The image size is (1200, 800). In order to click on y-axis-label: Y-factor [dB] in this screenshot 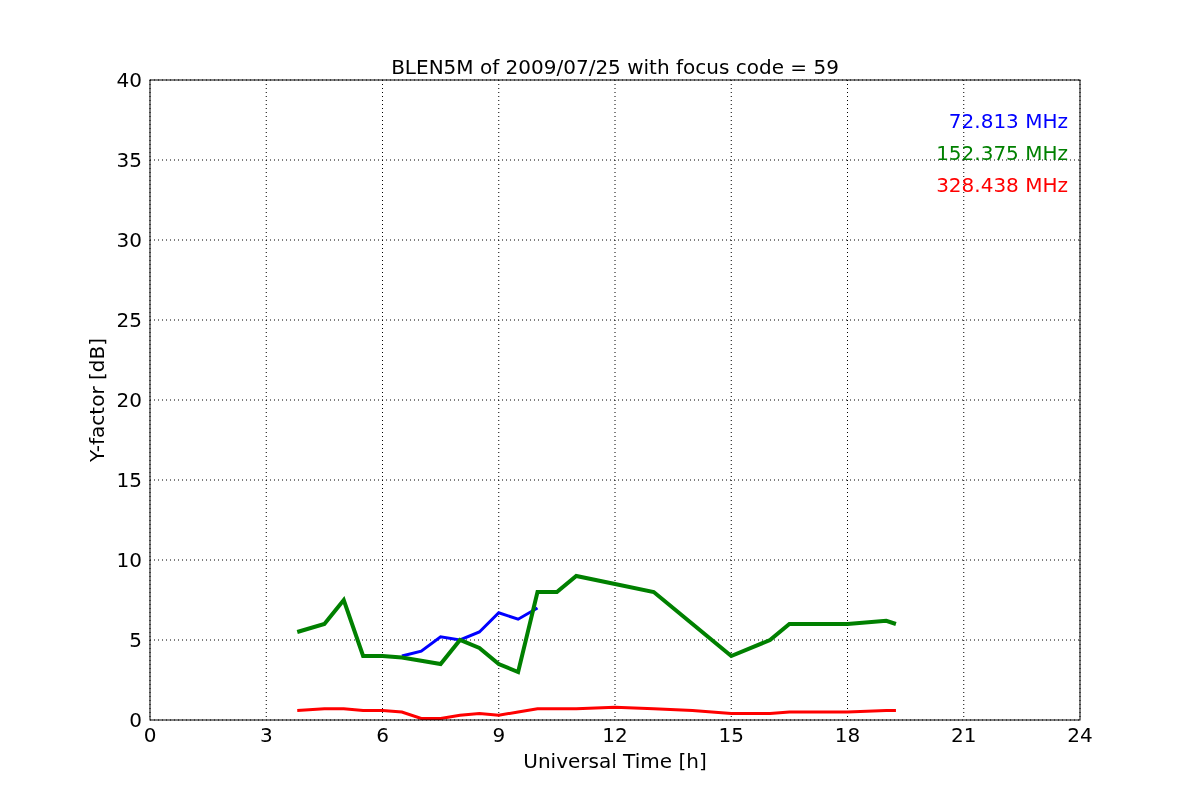, I will do `click(97, 400)`.